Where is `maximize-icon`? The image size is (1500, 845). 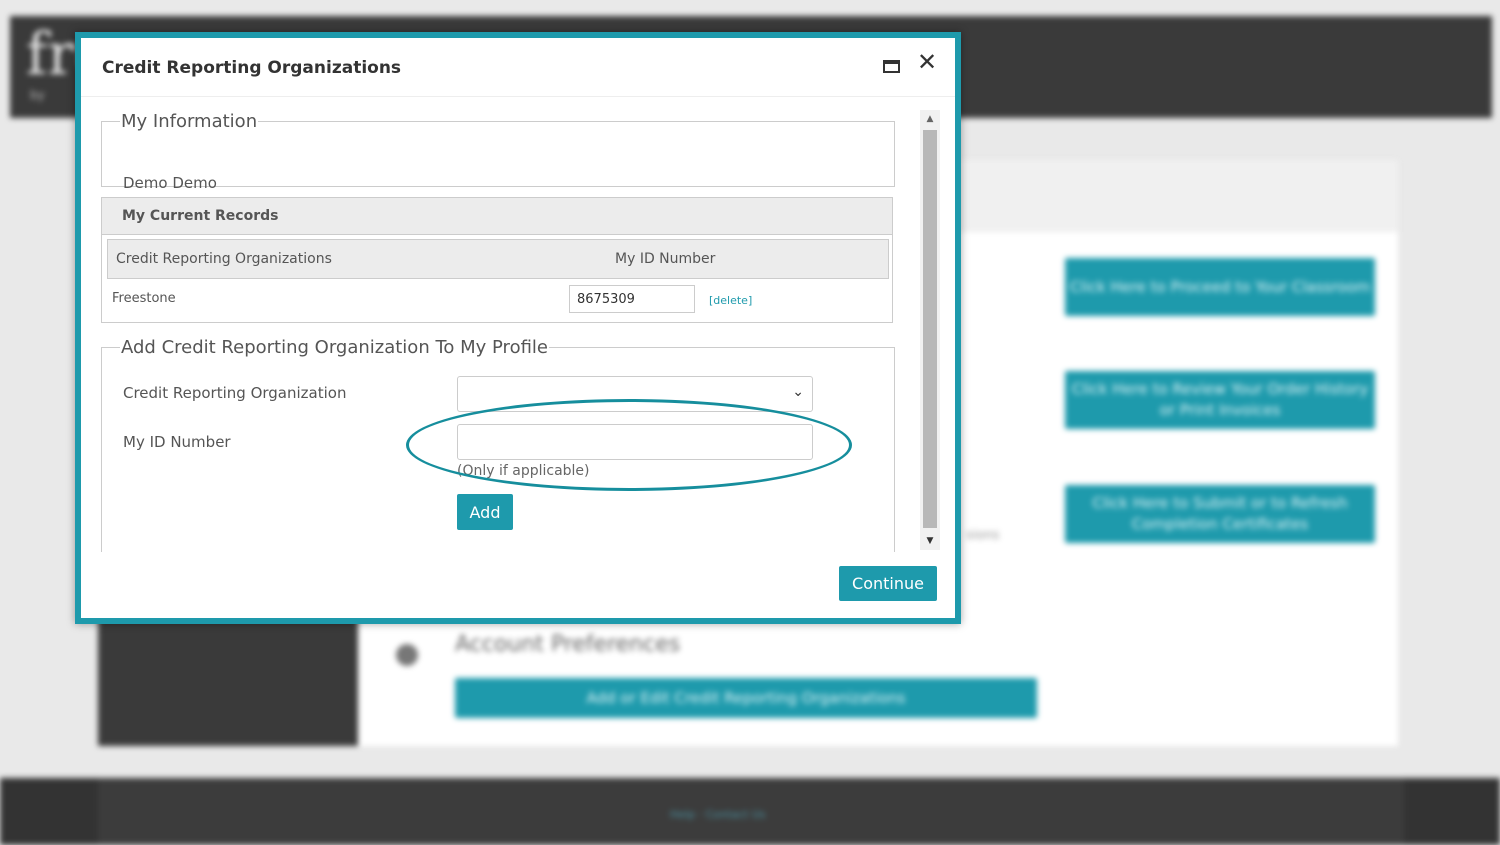 maximize-icon is located at coordinates (891, 66).